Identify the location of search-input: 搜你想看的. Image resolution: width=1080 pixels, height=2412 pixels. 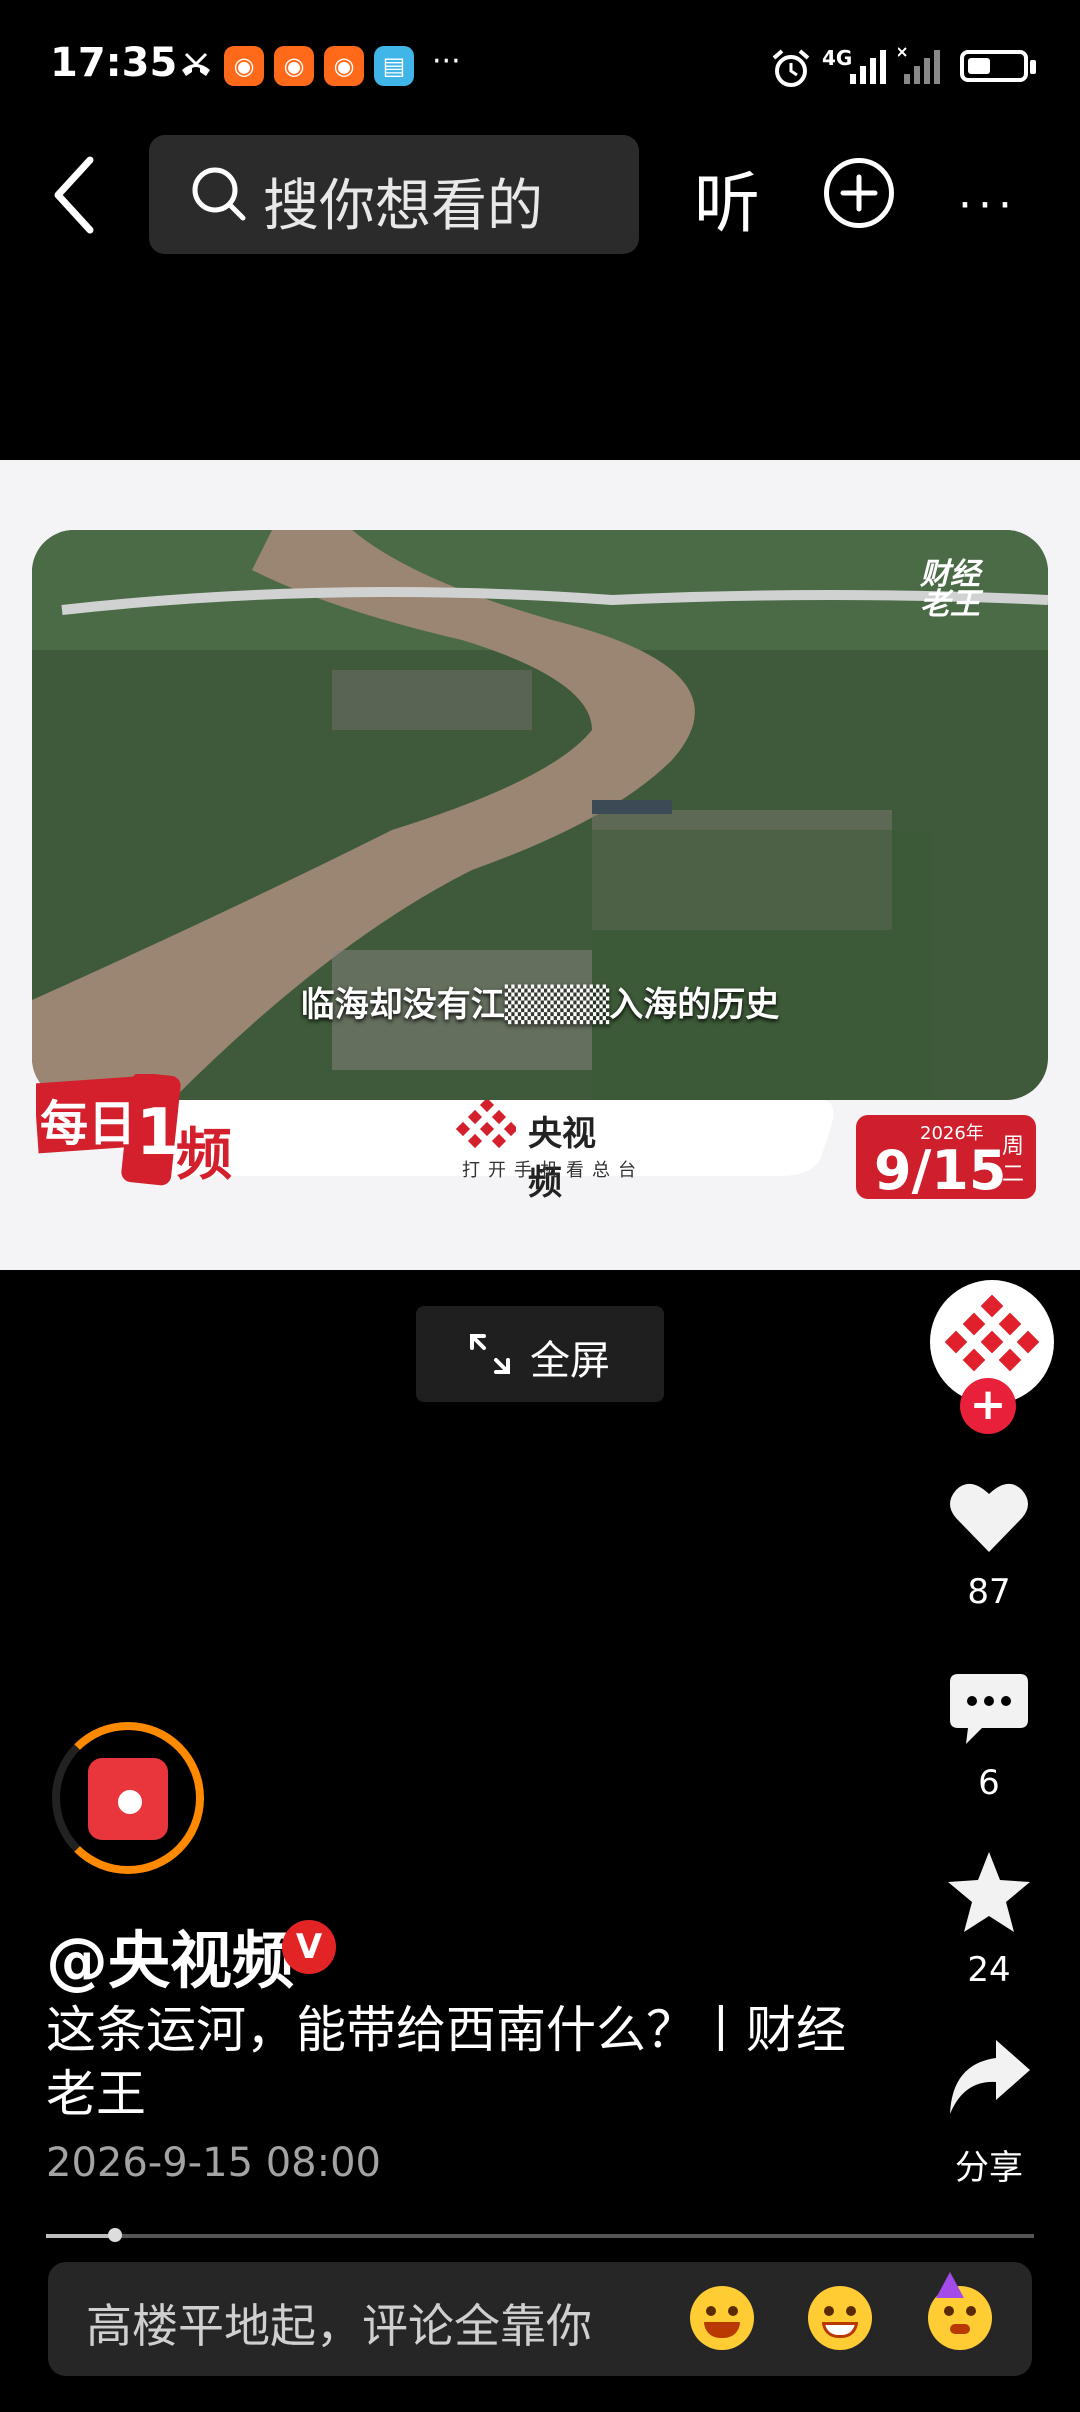
(394, 194).